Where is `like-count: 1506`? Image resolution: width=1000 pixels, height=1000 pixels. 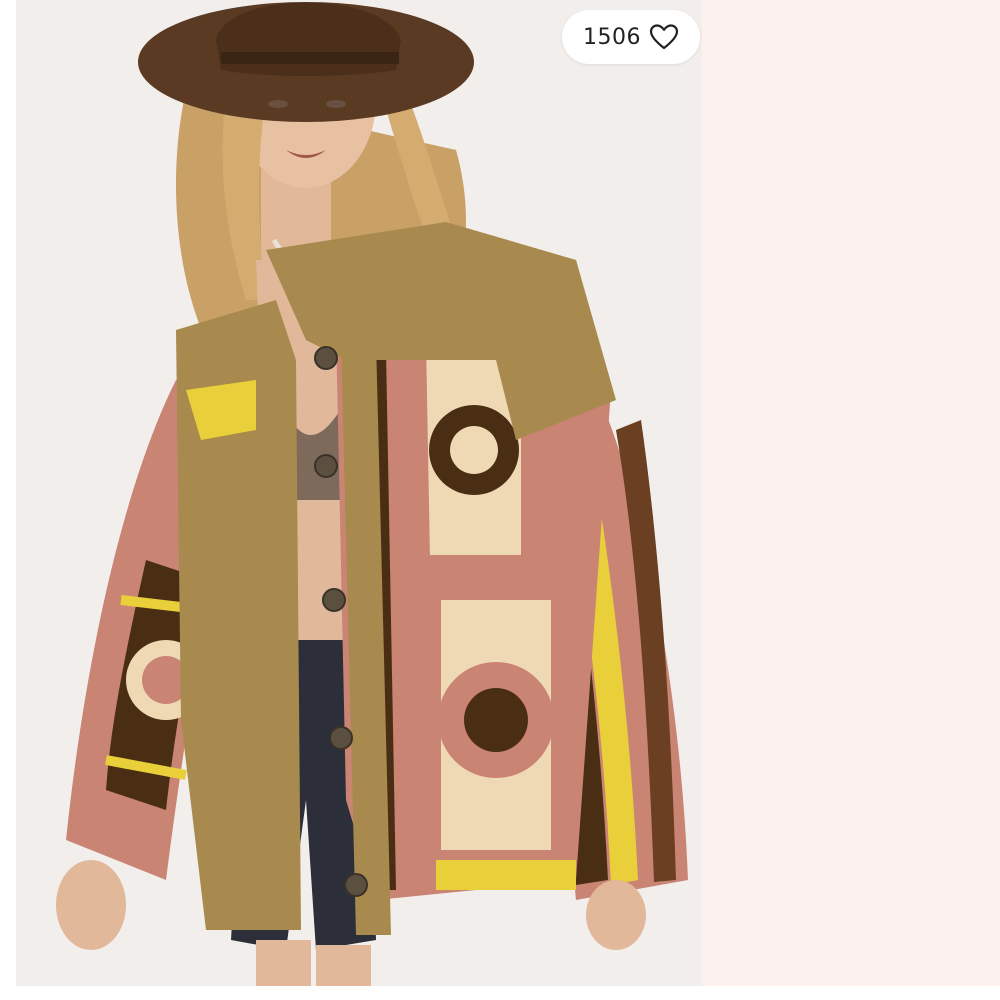 like-count: 1506 is located at coordinates (612, 37).